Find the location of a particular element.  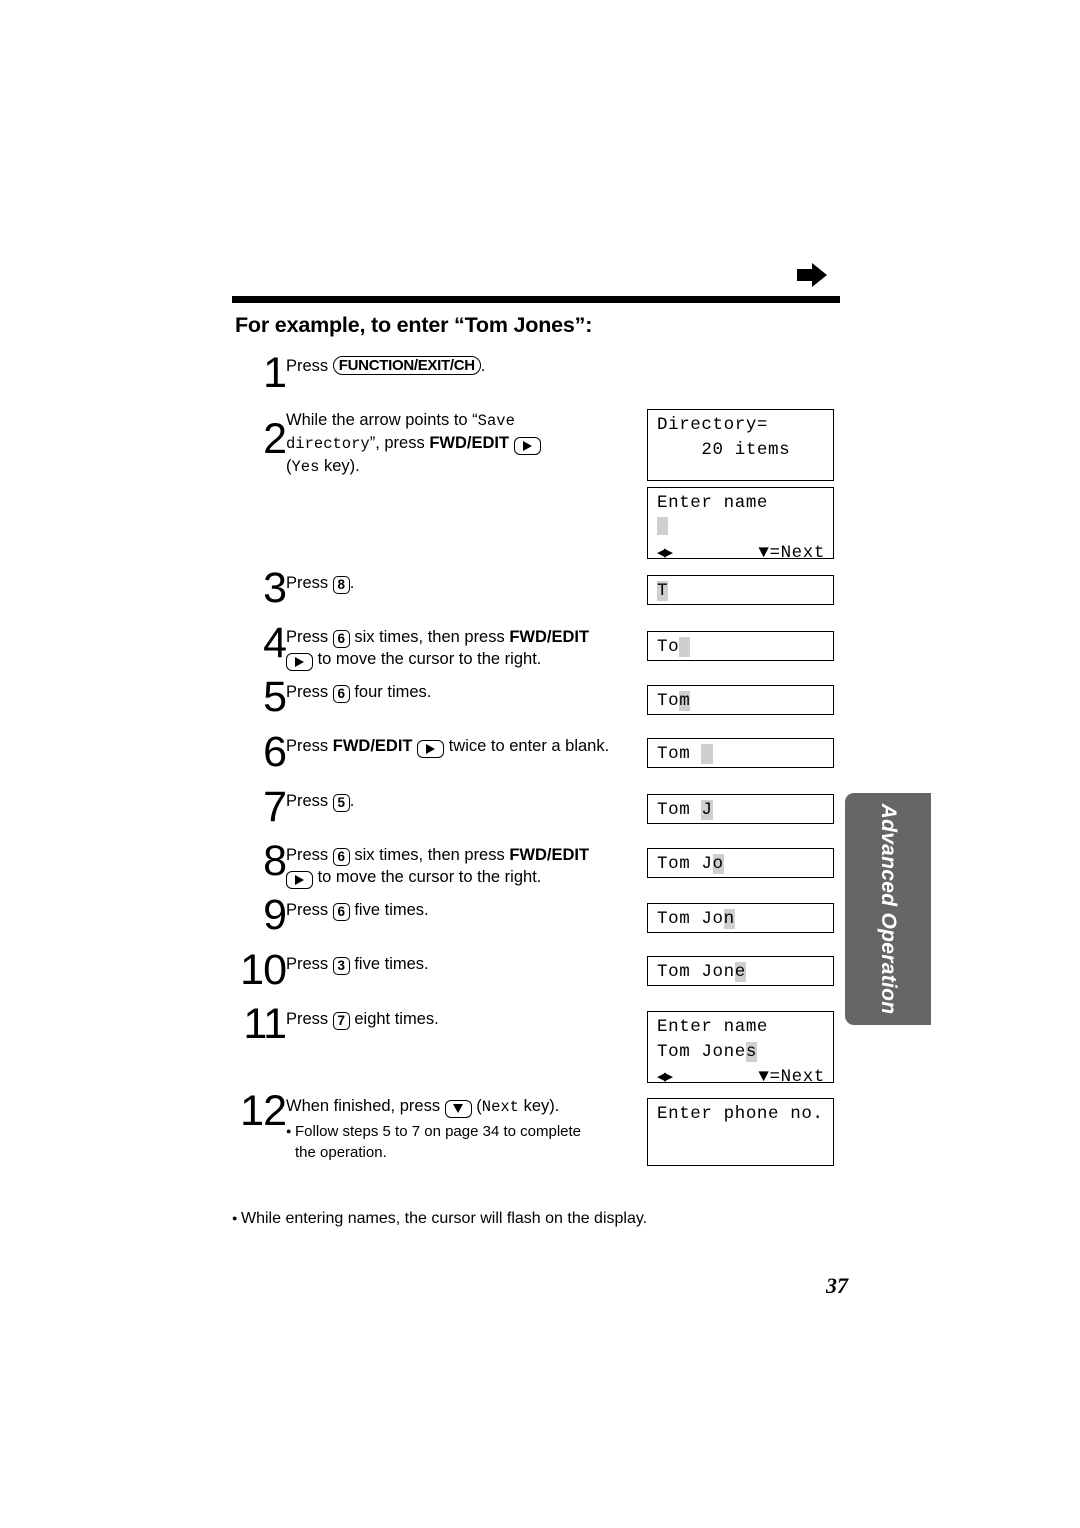

next-key-name: Next is located at coordinates (500, 1107).